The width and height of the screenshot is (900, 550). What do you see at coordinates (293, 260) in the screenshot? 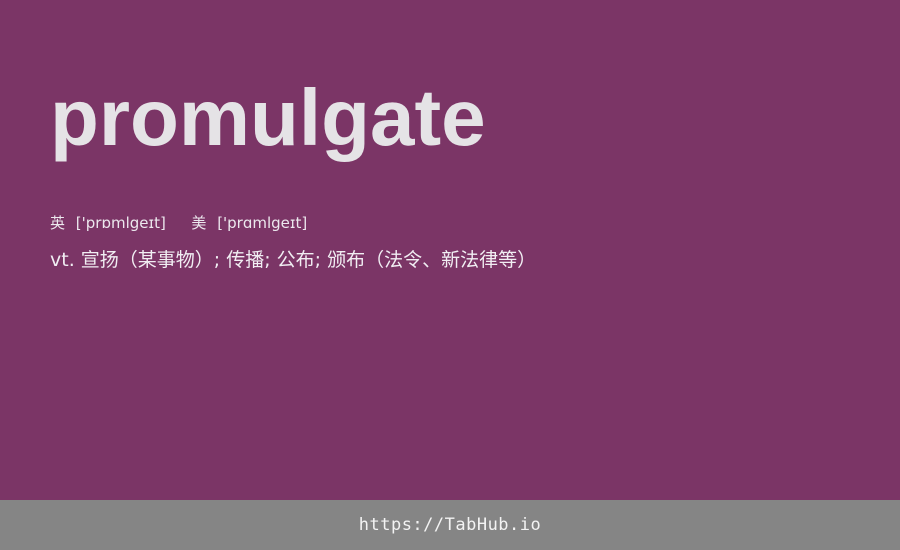
I see `definition: vt. 宣扬（某事物）; 传播; 公布; 颁布（法令、新法律等）` at bounding box center [293, 260].